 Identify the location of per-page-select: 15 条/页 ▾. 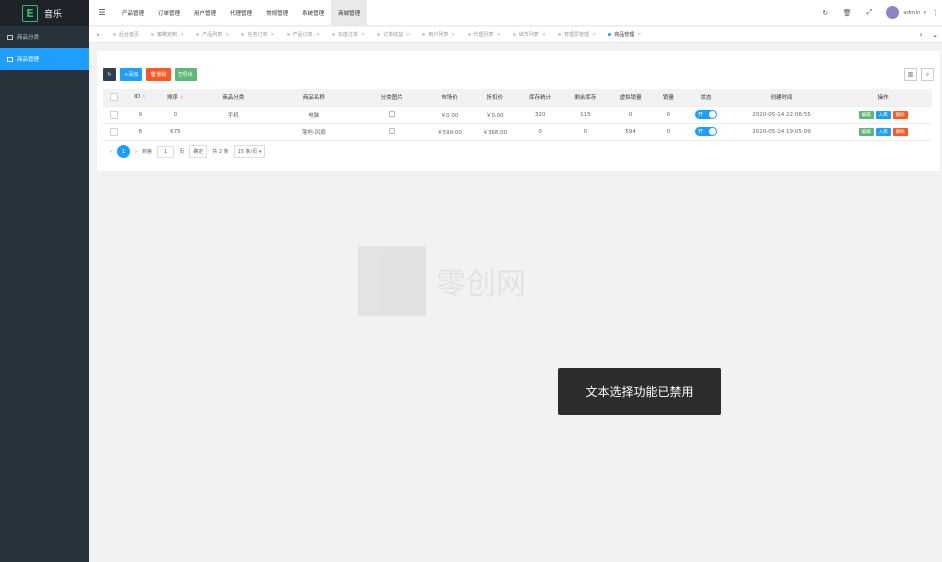
(249, 151).